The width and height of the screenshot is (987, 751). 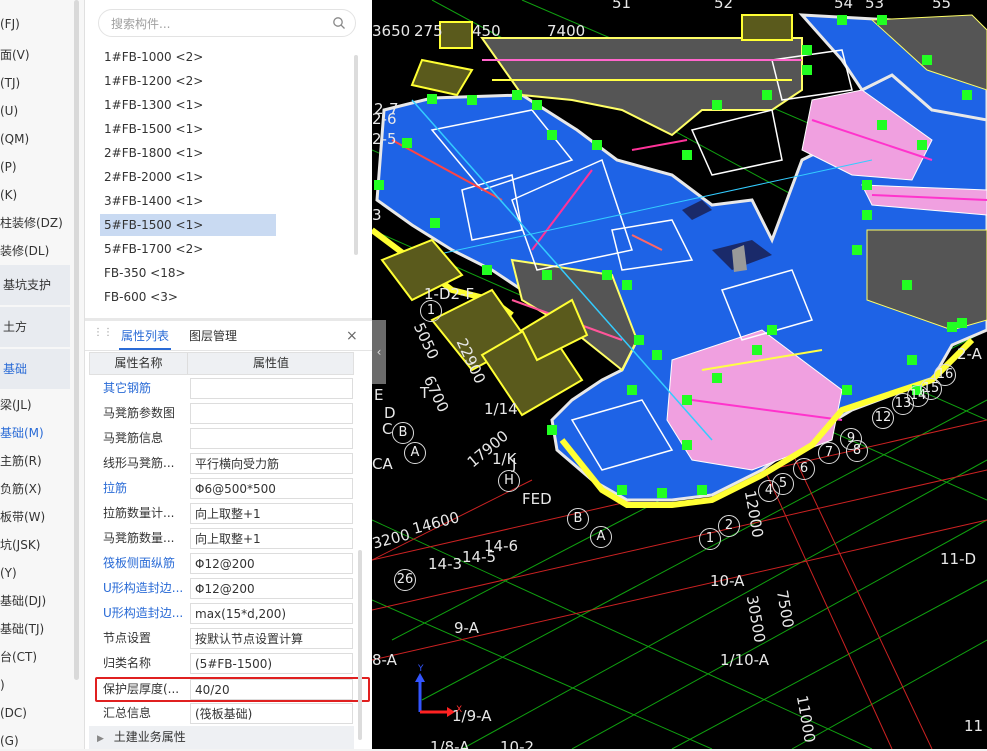 What do you see at coordinates (958, 559) in the screenshot?
I see `axis-label: 11-D` at bounding box center [958, 559].